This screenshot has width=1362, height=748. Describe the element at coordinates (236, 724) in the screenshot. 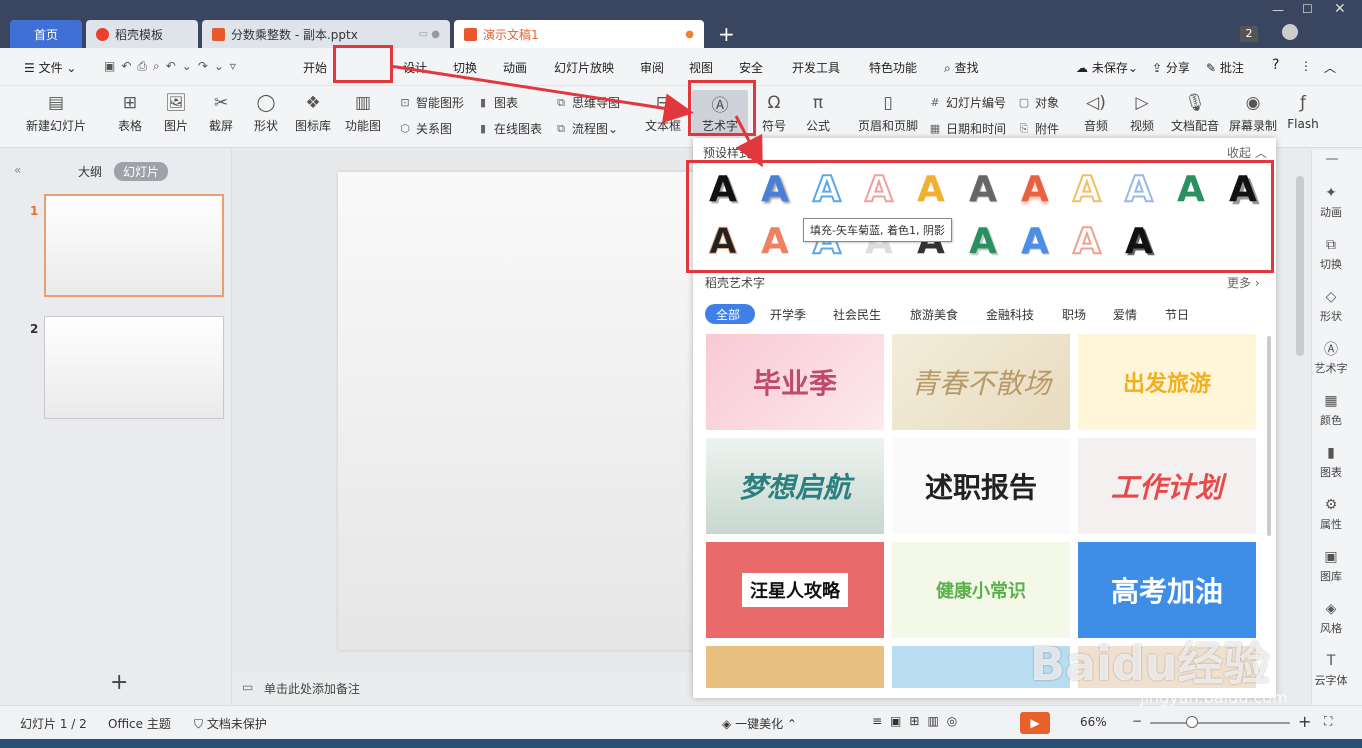

I see `protect-label: 文档未保护` at that location.